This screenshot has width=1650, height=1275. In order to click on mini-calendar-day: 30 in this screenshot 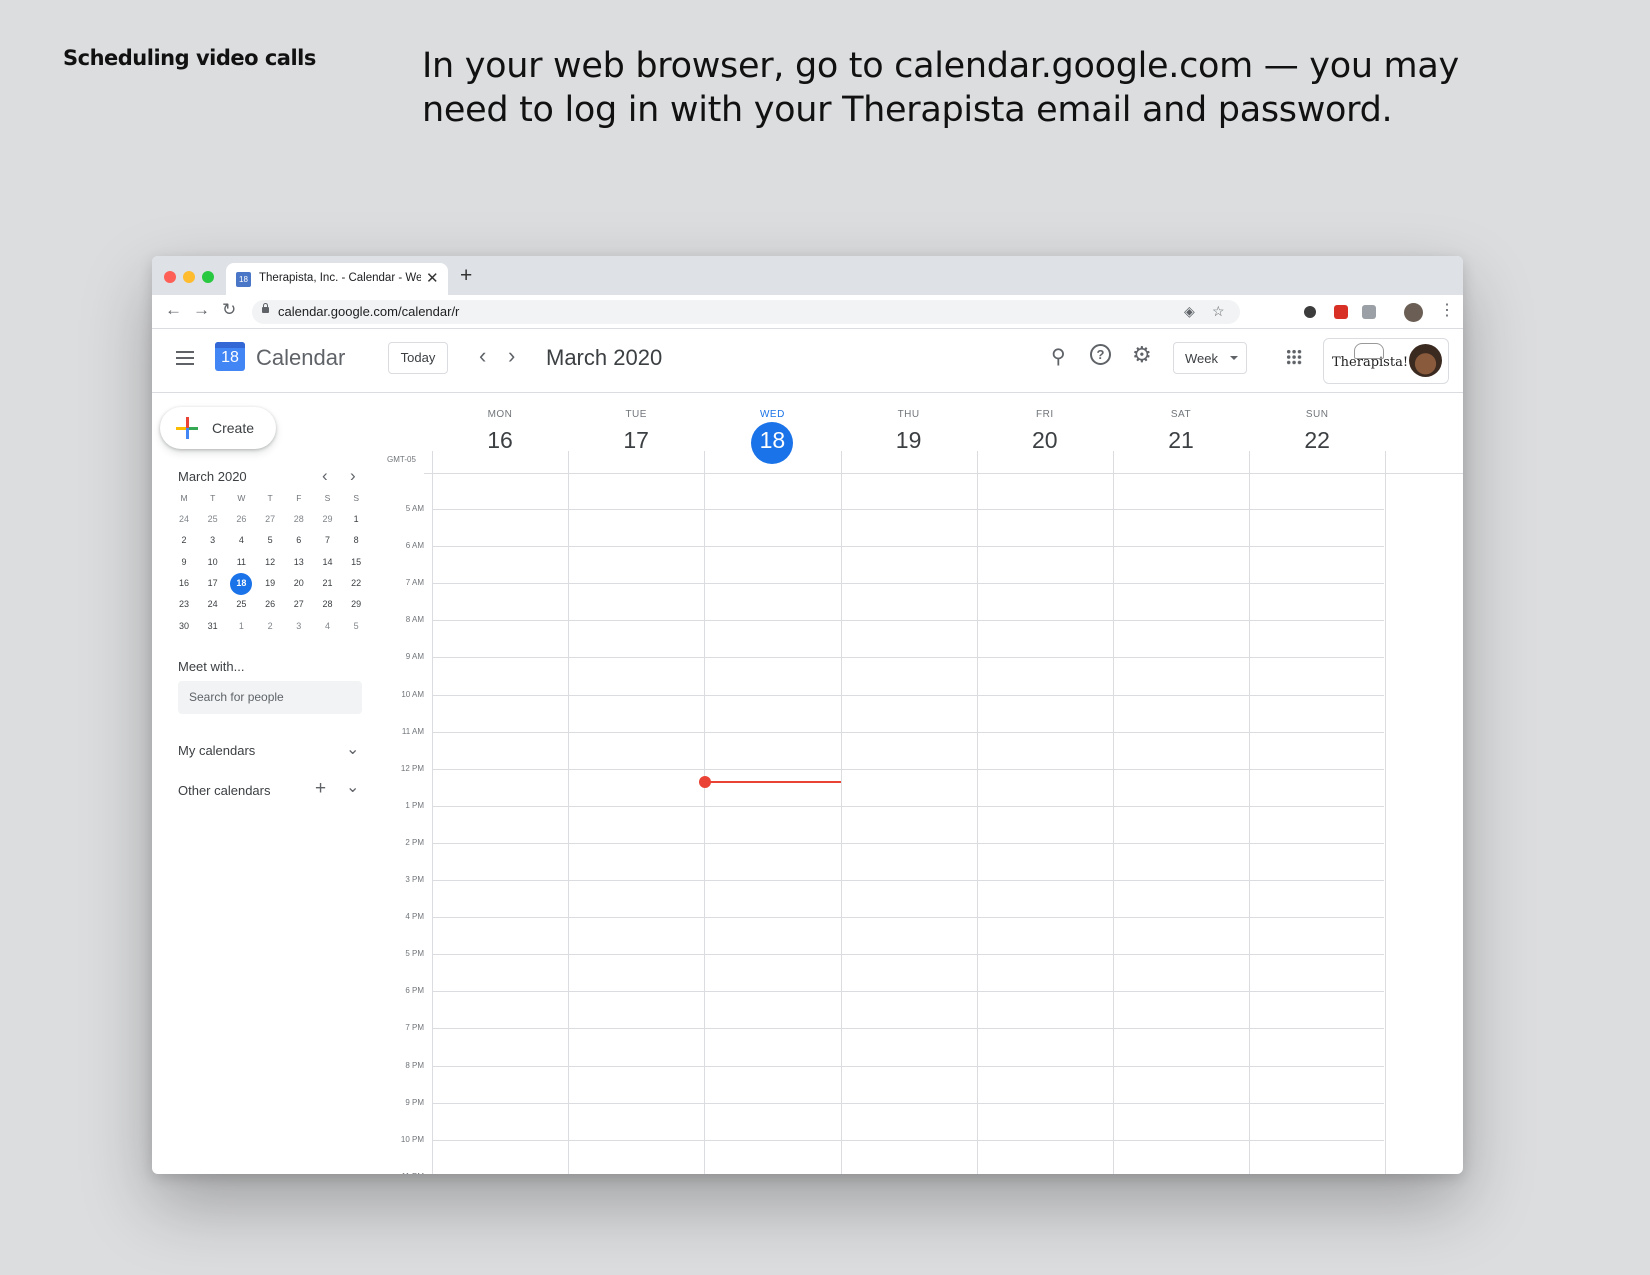, I will do `click(184, 626)`.